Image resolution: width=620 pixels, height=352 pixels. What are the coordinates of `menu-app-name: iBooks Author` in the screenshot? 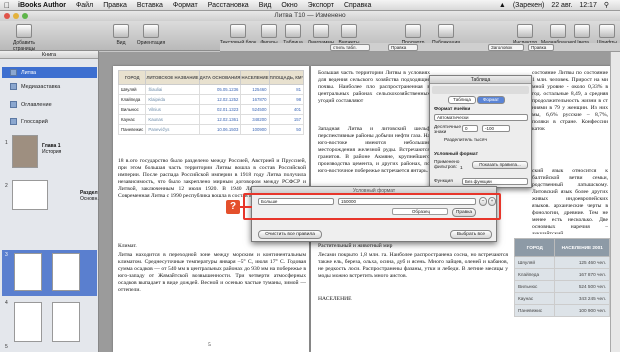 It's located at (42, 5).